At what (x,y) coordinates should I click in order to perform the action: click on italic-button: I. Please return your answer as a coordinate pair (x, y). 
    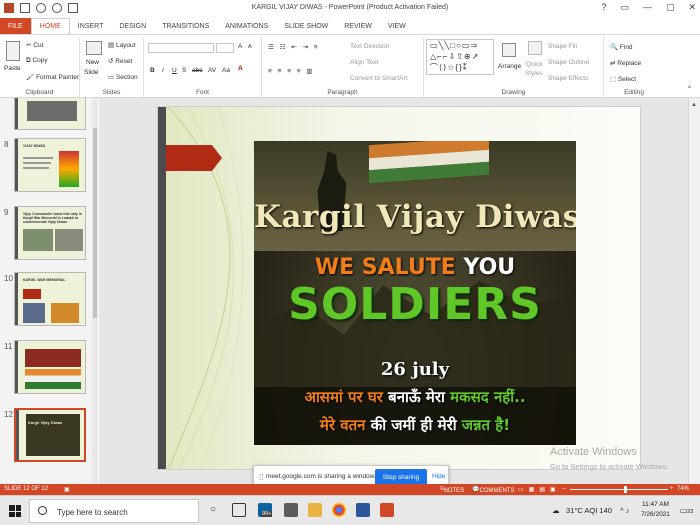
    Looking at the image, I should click on (163, 70).